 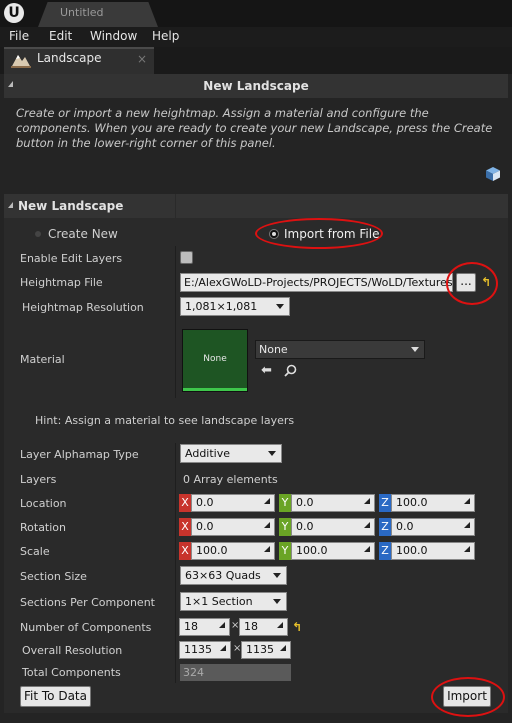 What do you see at coordinates (263, 627) in the screenshot?
I see `number-of-components-y-input: 18` at bounding box center [263, 627].